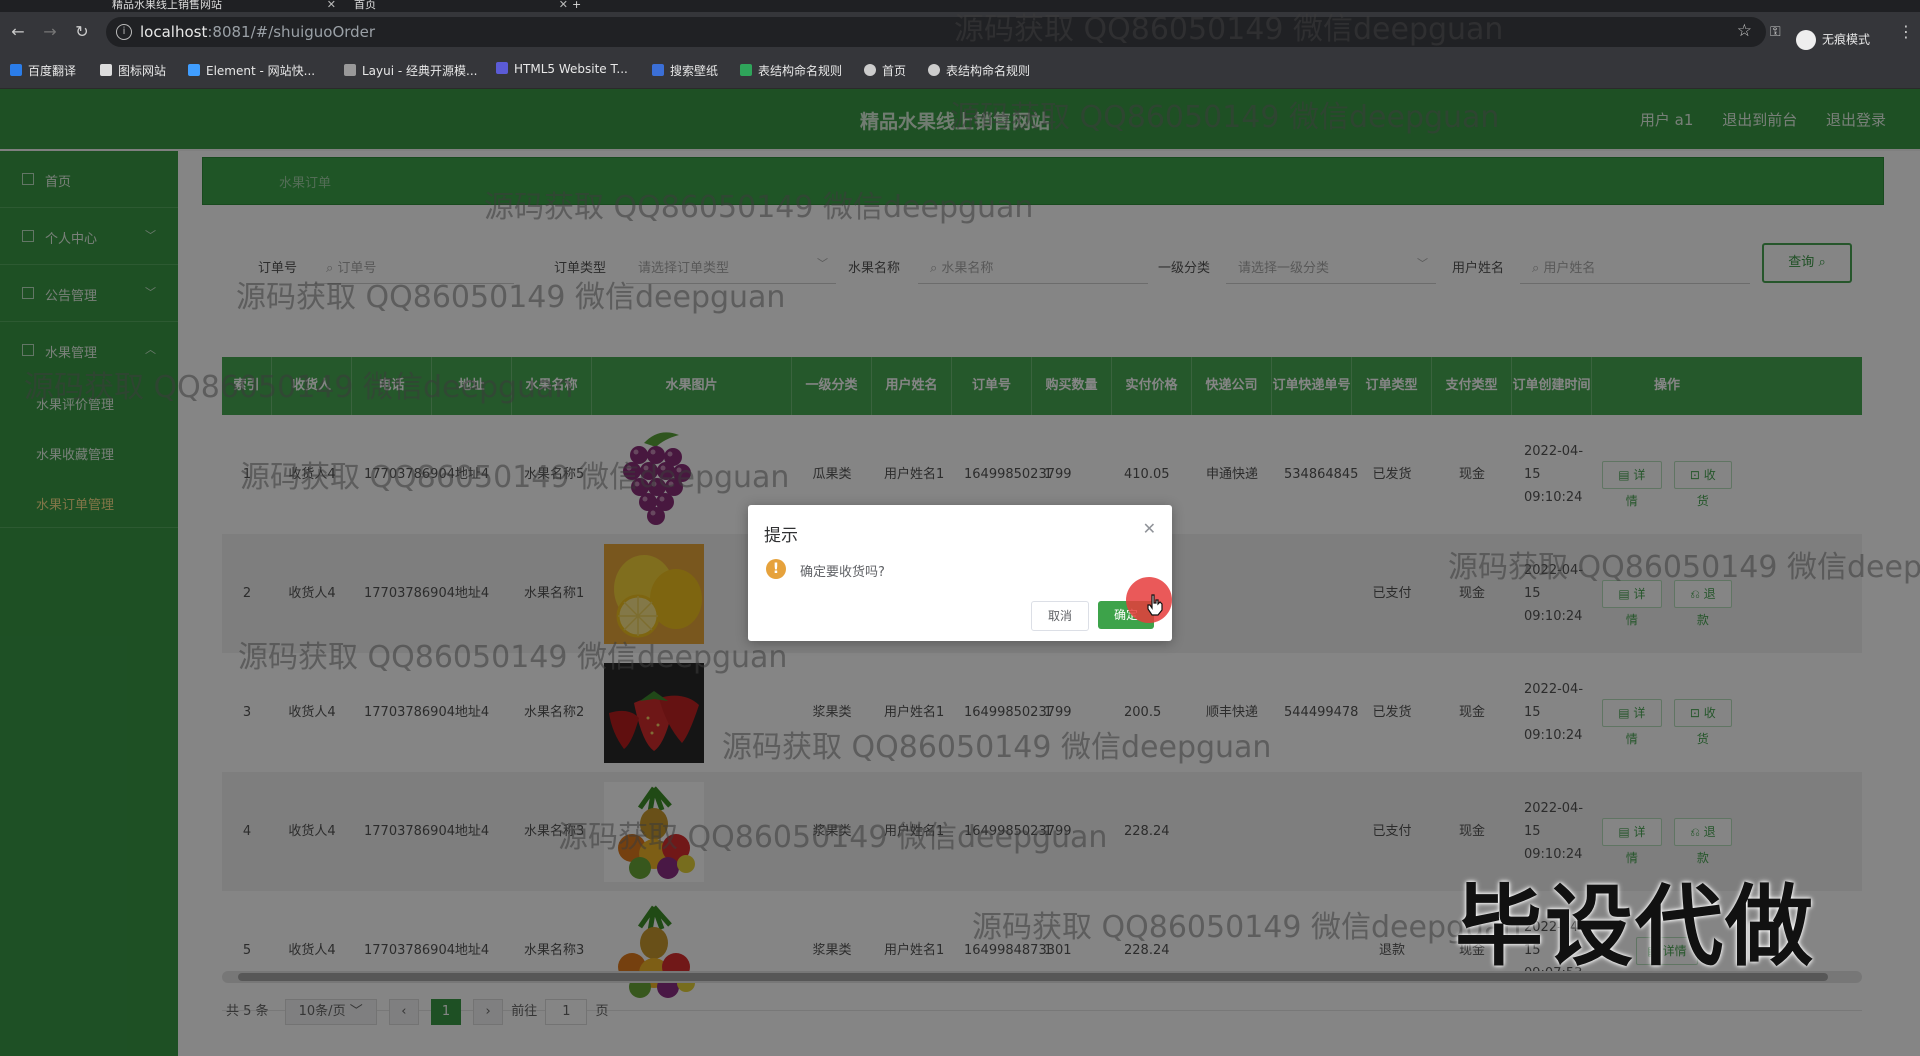  What do you see at coordinates (1806, 40) in the screenshot?
I see `incognito-icon` at bounding box center [1806, 40].